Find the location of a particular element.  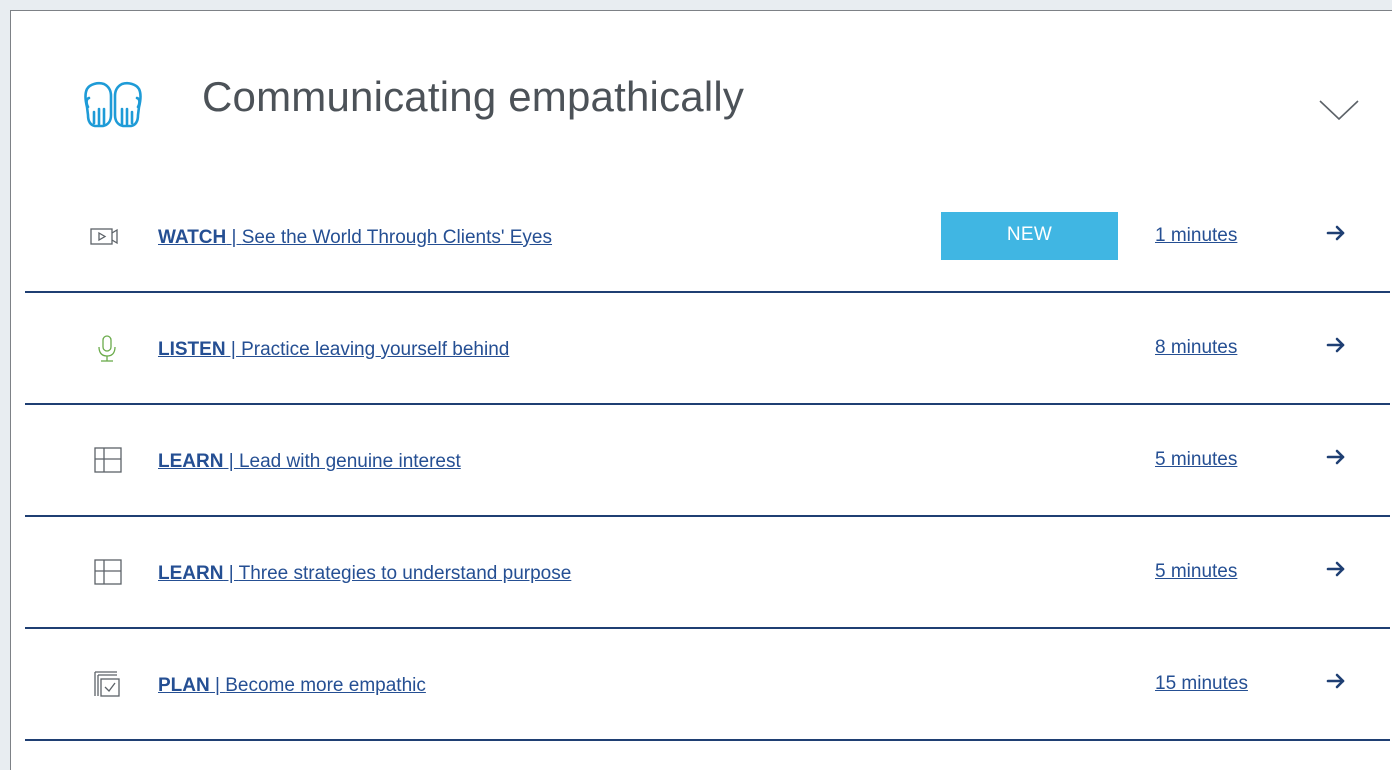

list-item: PLAN | Become more empathic 15 minutes is located at coordinates (707, 685).